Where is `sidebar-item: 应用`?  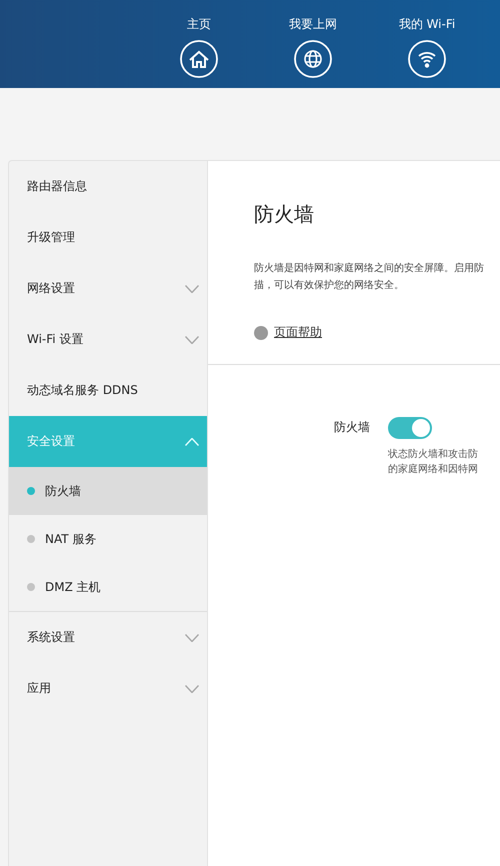 sidebar-item: 应用 is located at coordinates (108, 688).